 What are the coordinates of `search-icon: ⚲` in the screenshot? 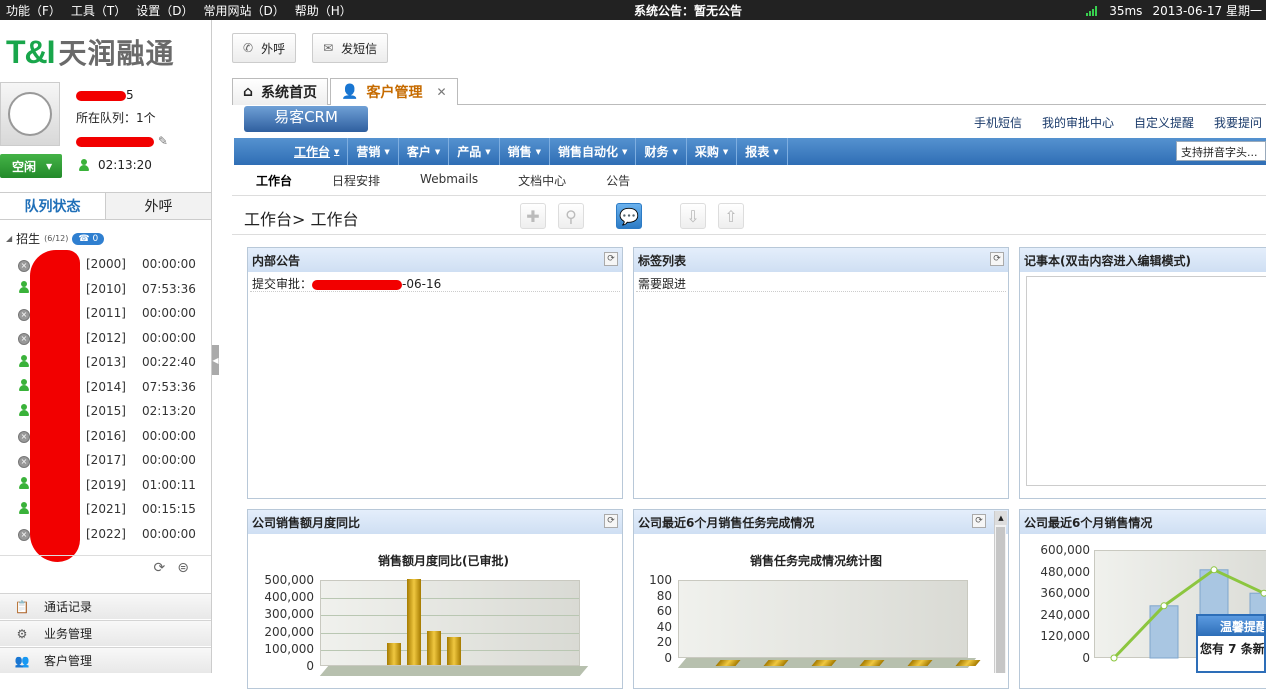 It's located at (571, 216).